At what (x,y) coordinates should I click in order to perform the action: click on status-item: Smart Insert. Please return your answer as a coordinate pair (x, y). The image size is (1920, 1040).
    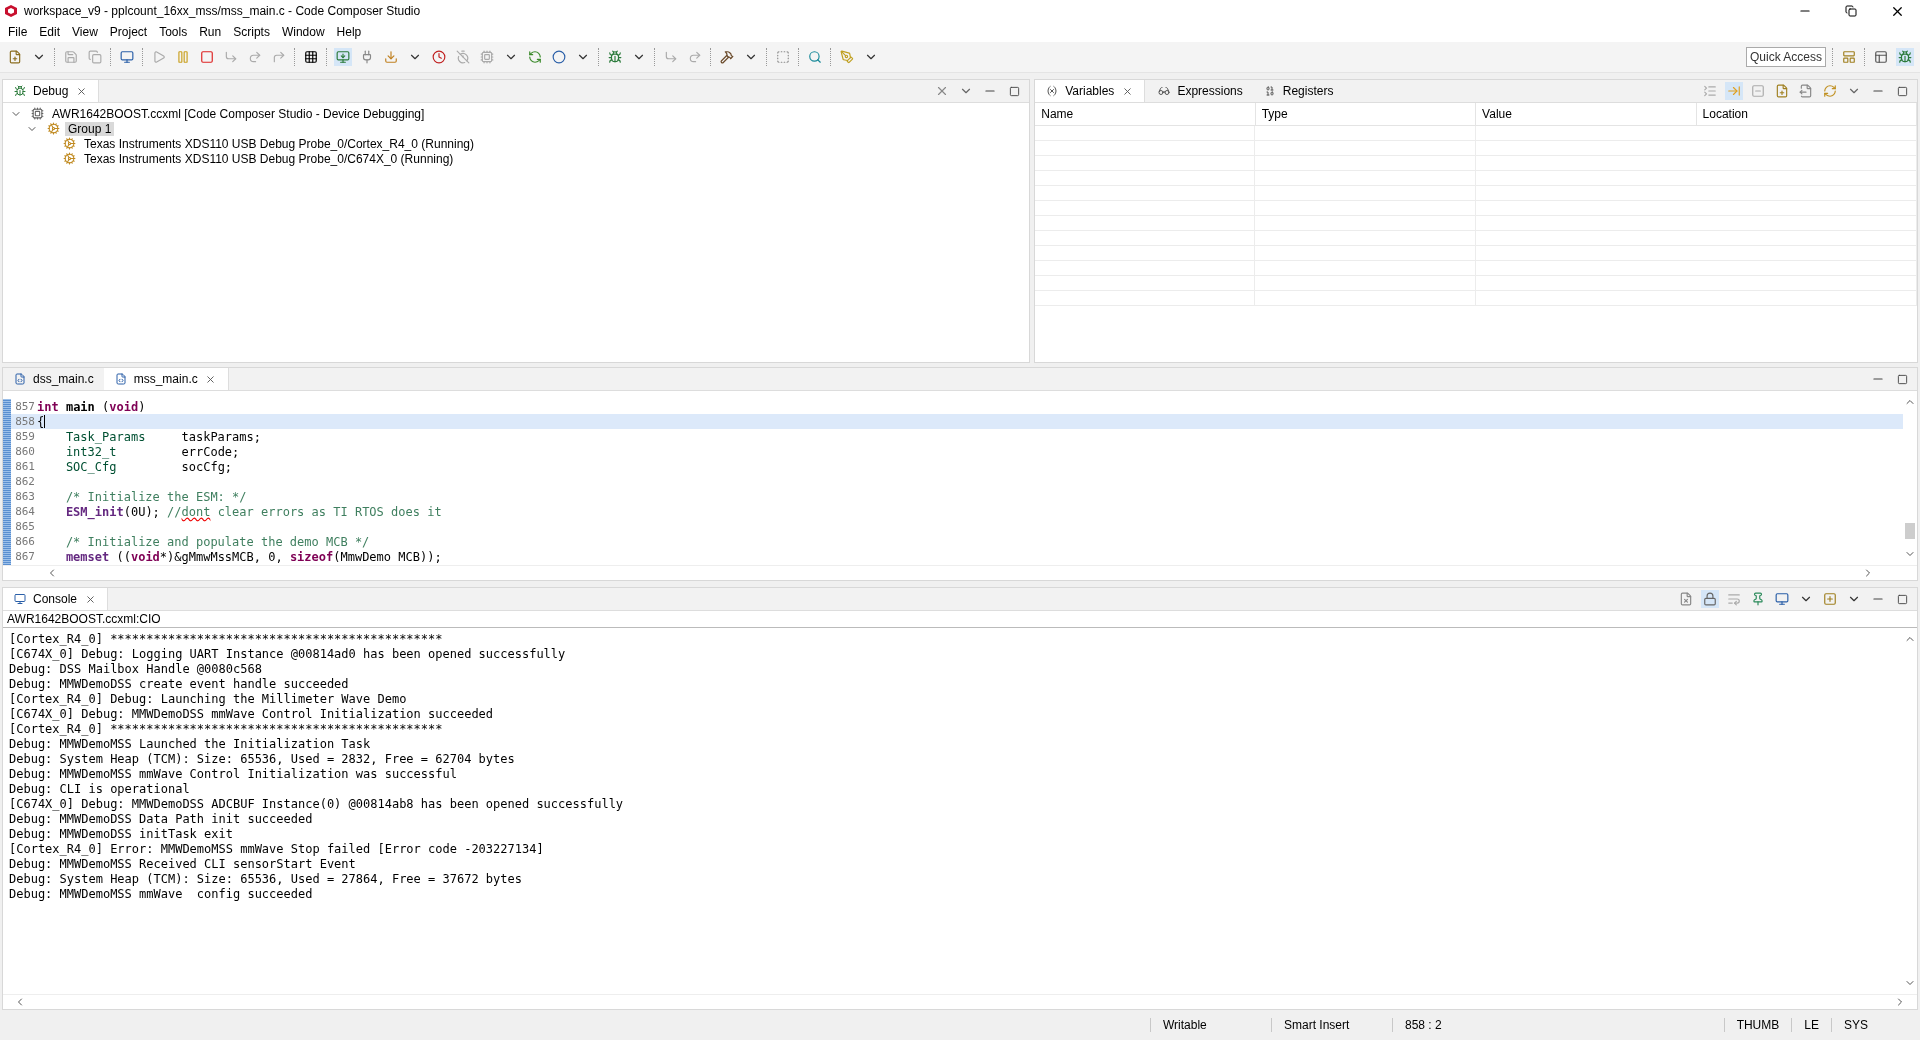
    Looking at the image, I should click on (1331, 1025).